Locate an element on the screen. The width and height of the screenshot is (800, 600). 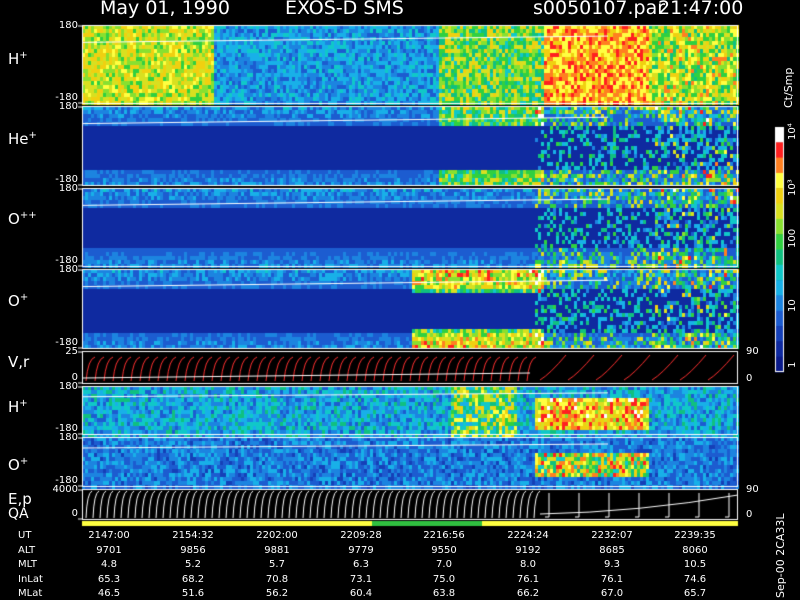
colorbar-tick: 100 is located at coordinates (792, 238).